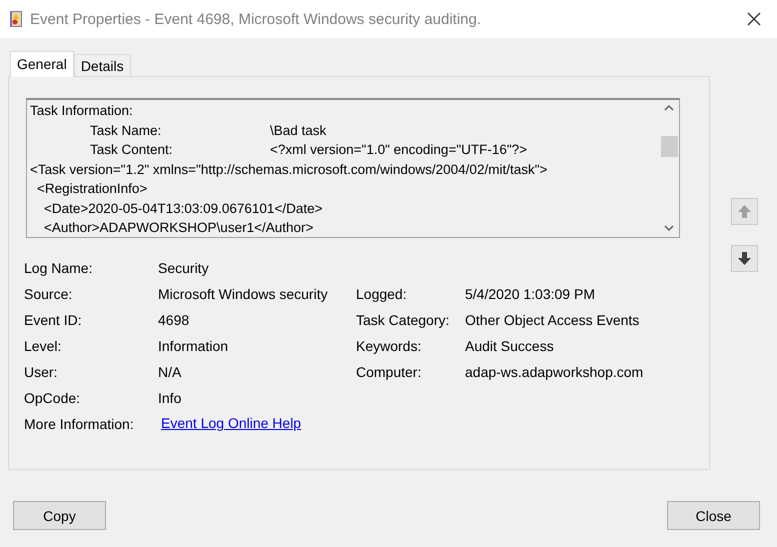 Image resolution: width=777 pixels, height=547 pixels. Describe the element at coordinates (313, 424) in the screenshot. I see `help-link: Event Log Online Help` at that location.